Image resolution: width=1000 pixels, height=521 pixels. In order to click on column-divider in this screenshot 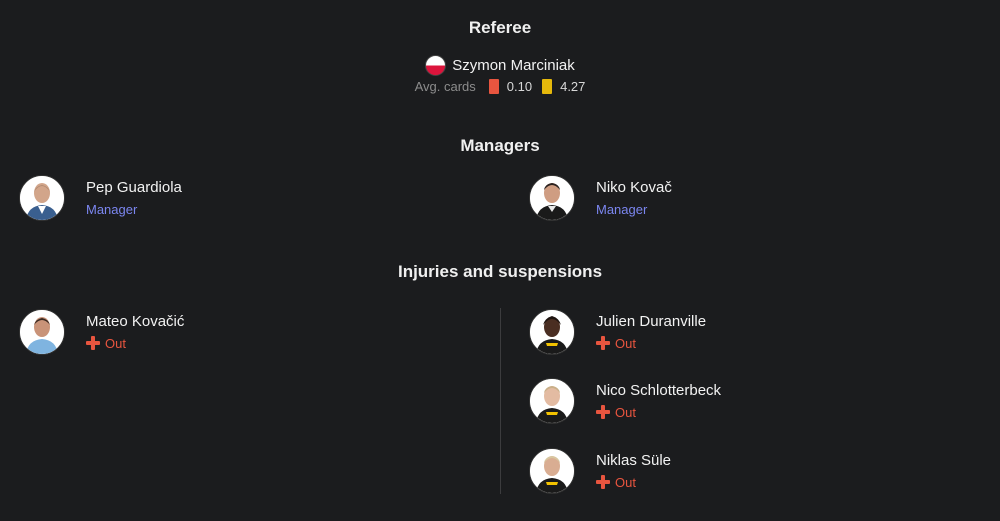, I will do `click(500, 401)`.